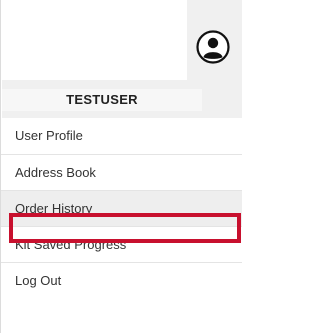  Describe the element at coordinates (121, 172) in the screenshot. I see `menu-item-address-book: Address Book` at that location.